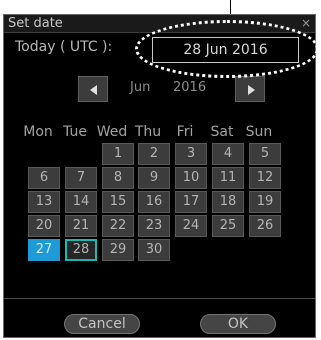 The height and width of the screenshot is (340, 321). What do you see at coordinates (228, 202) in the screenshot?
I see `day-cell: 18` at bounding box center [228, 202].